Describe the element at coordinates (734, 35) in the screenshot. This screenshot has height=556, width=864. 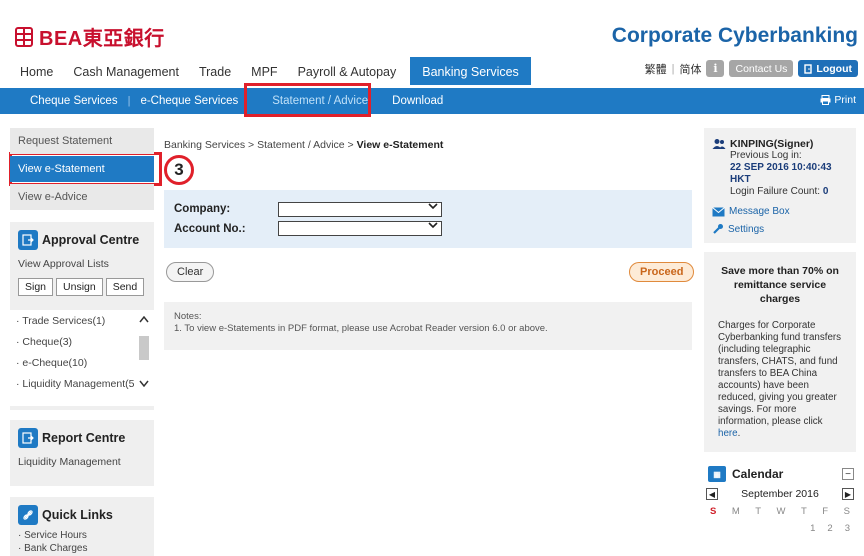
I see `app-title: Corporate Cyberbanking` at that location.